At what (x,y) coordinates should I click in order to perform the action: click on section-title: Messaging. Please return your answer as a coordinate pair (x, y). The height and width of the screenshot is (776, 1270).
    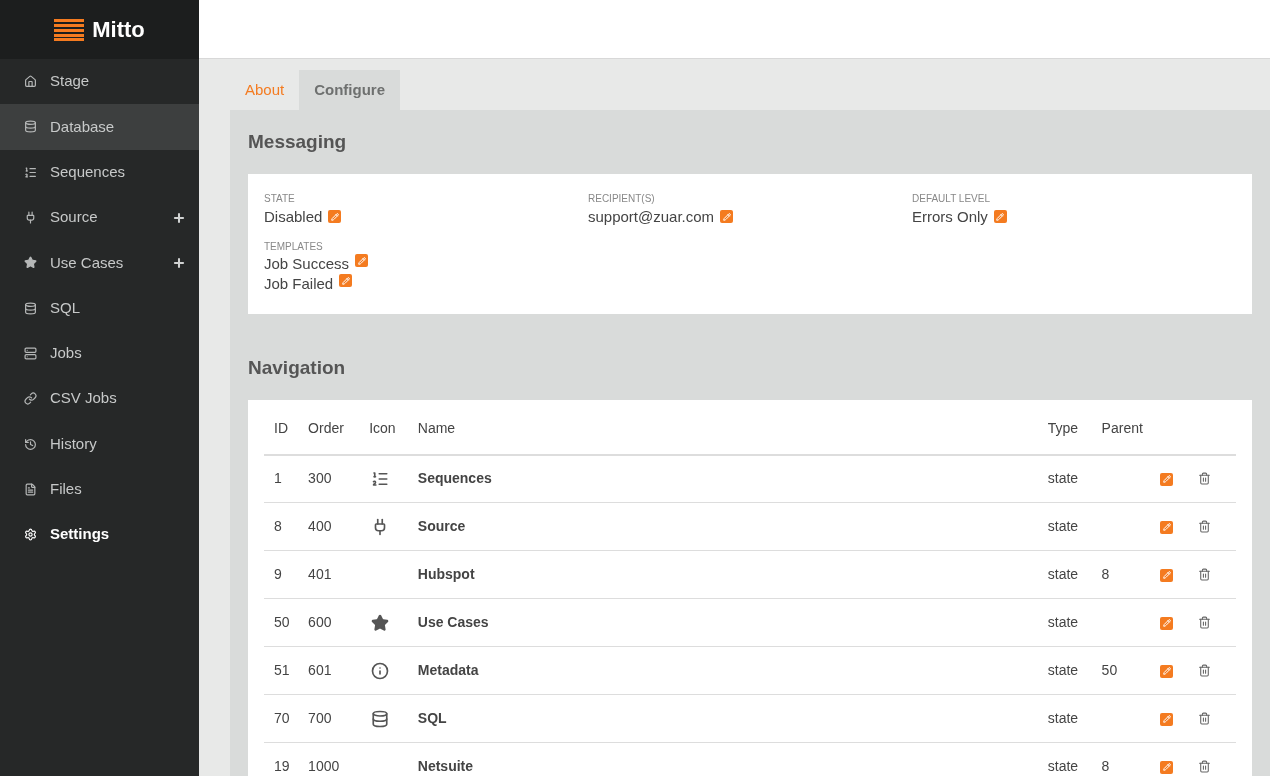
    Looking at the image, I should click on (298, 142).